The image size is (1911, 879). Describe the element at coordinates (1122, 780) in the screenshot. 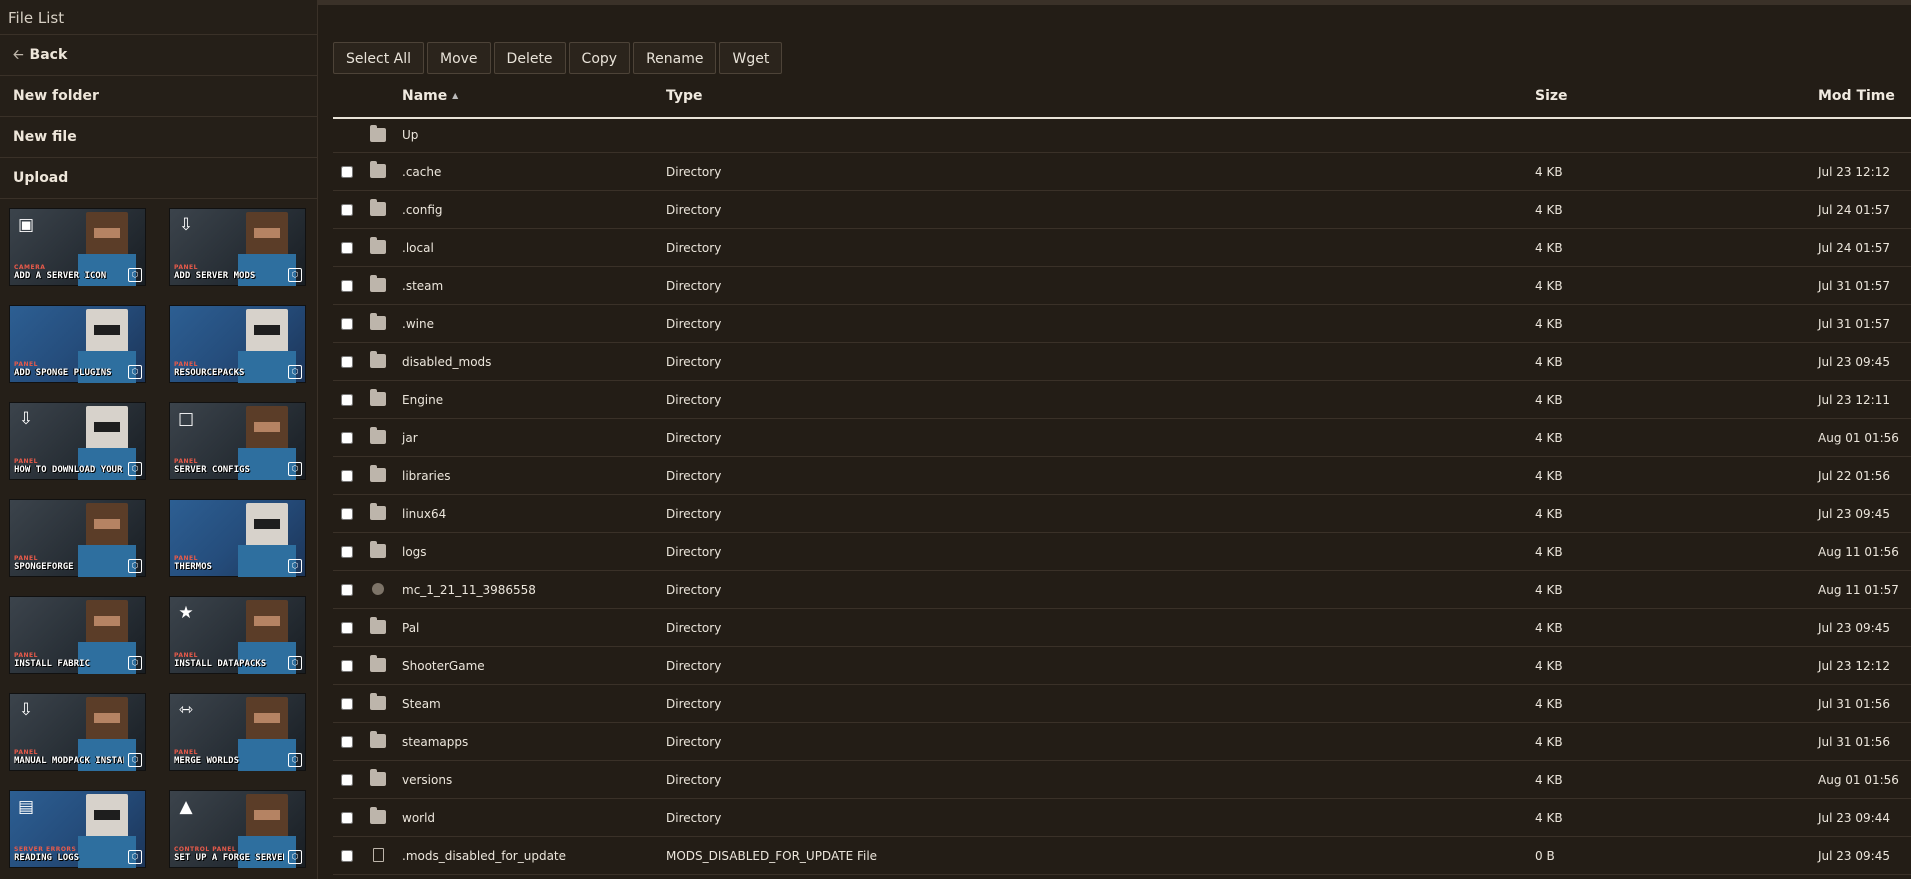

I see `table-row: versions Directory 4 KB Aug 01 01:56` at that location.